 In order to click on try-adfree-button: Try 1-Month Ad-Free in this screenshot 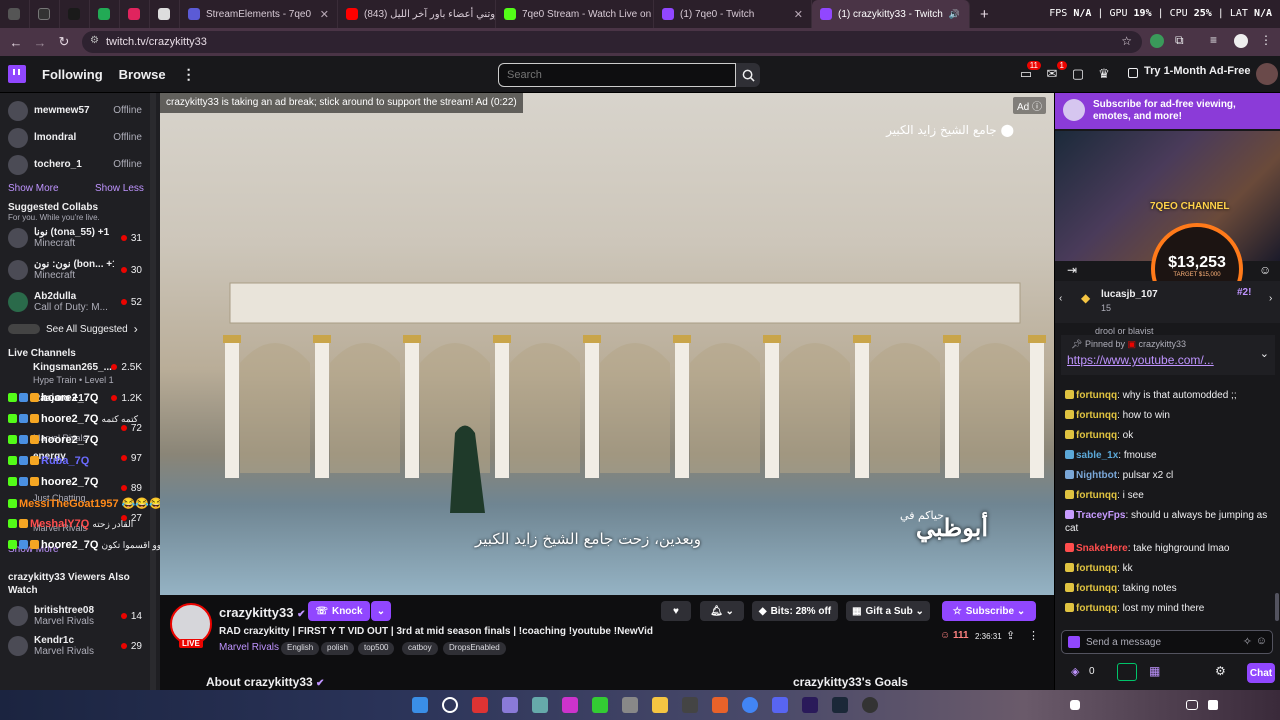, I will do `click(1197, 71)`.